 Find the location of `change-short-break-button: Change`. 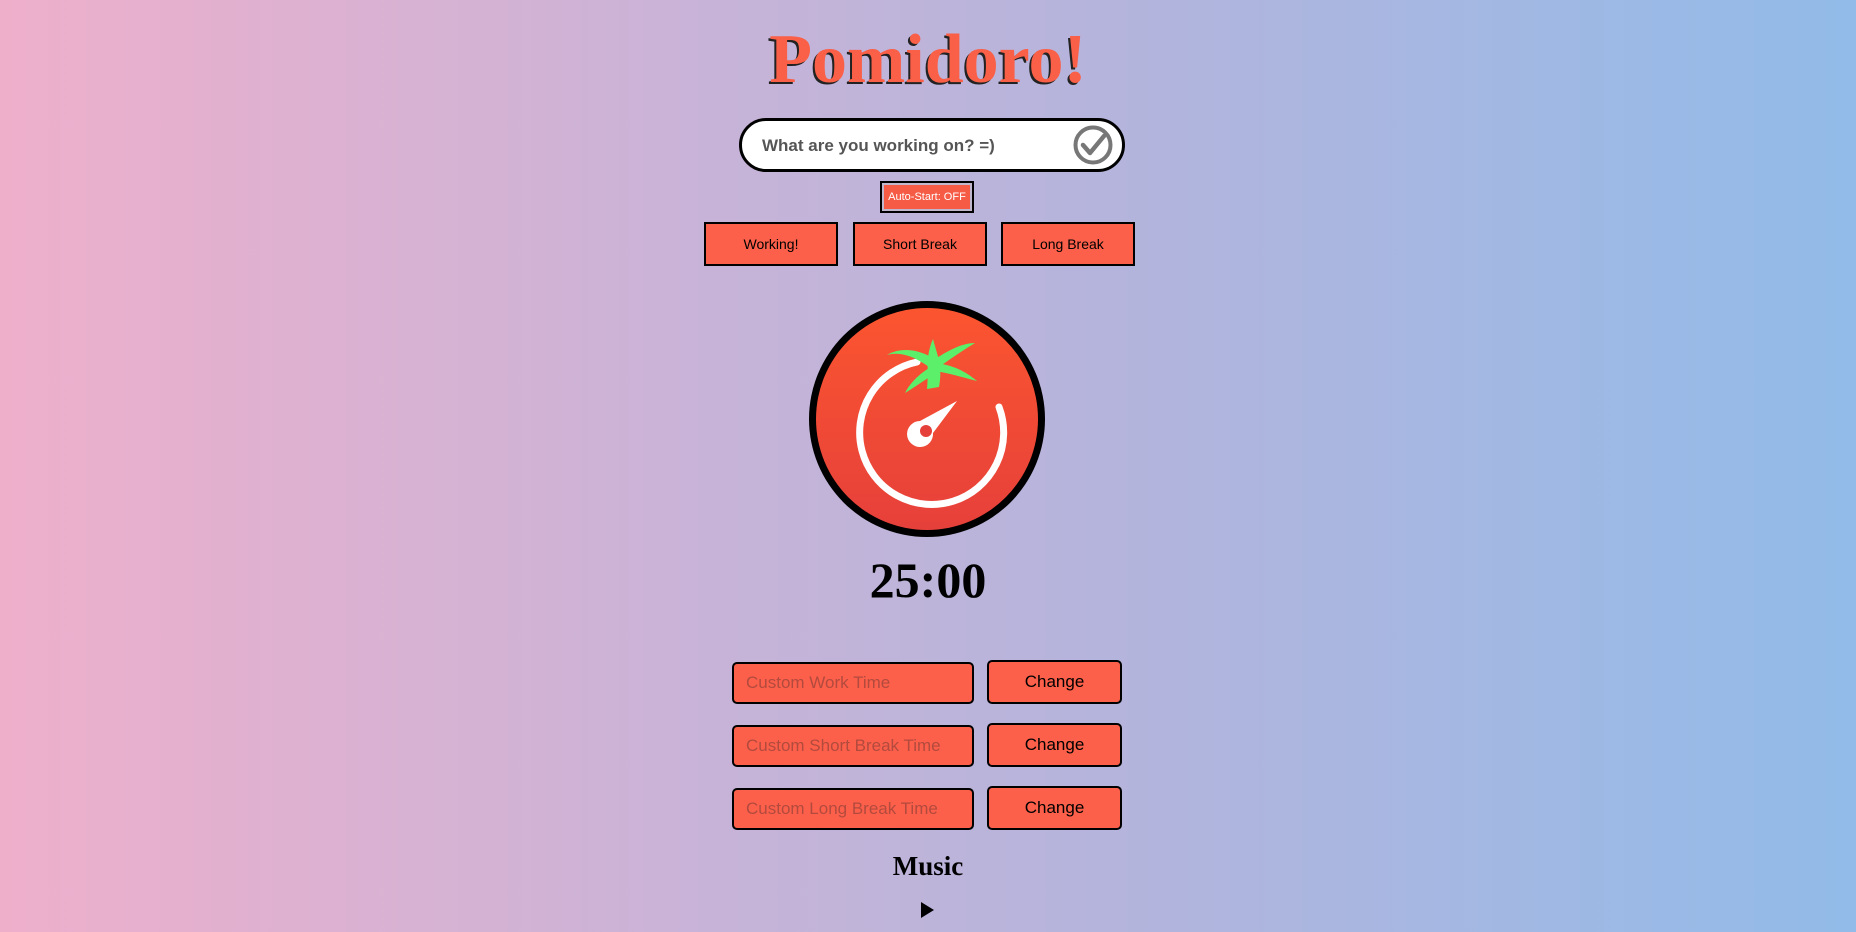

change-short-break-button: Change is located at coordinates (1054, 745).